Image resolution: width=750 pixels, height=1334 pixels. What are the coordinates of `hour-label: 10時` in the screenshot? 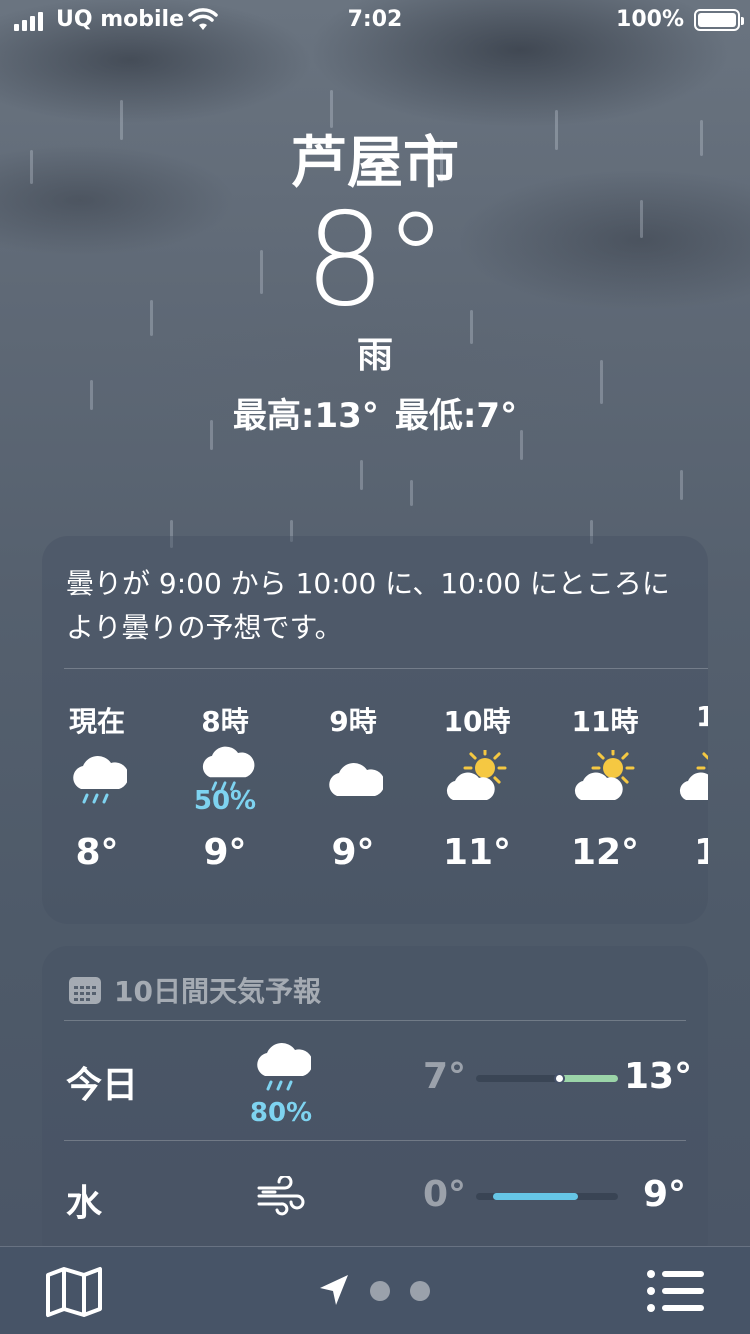 It's located at (477, 721).